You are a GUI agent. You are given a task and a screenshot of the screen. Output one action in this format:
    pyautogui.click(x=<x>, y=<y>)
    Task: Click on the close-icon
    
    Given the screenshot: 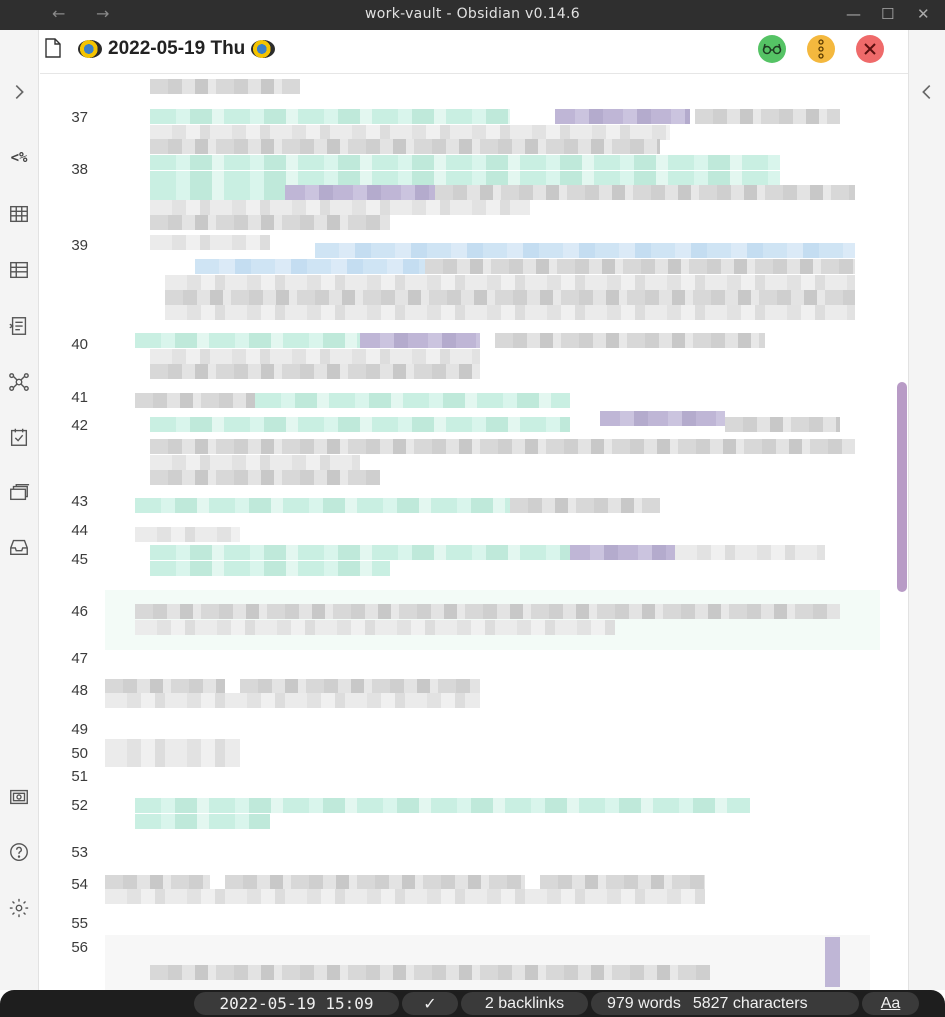 What is the action you would take?
    pyautogui.click(x=870, y=49)
    